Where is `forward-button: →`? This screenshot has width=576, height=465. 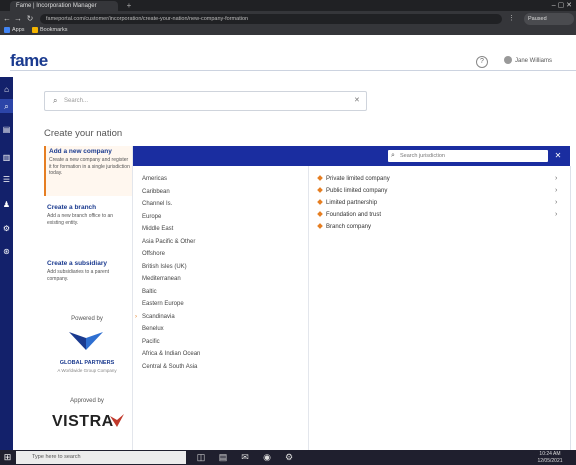 forward-button: → is located at coordinates (18, 18).